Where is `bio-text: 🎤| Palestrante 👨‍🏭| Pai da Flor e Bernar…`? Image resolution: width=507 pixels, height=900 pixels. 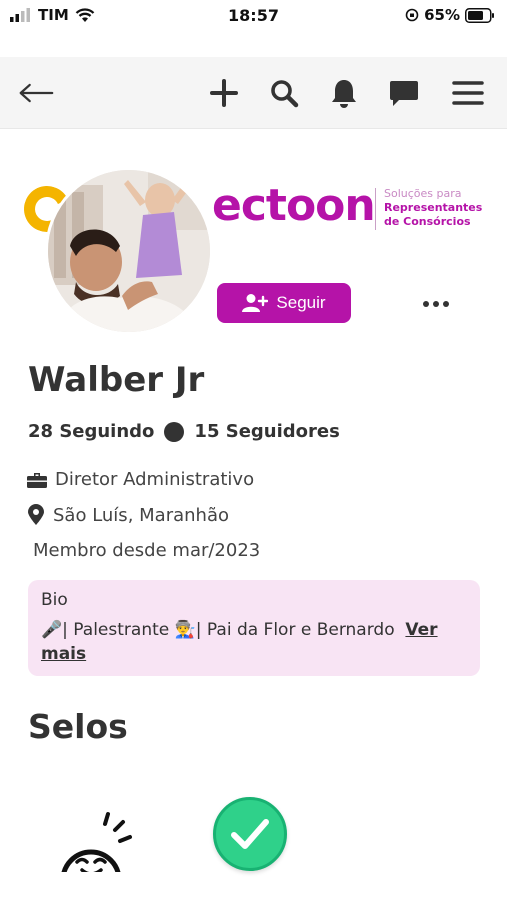 bio-text: 🎤| Palestrante 👨‍🏭| Pai da Flor e Bernar… is located at coordinates (218, 630).